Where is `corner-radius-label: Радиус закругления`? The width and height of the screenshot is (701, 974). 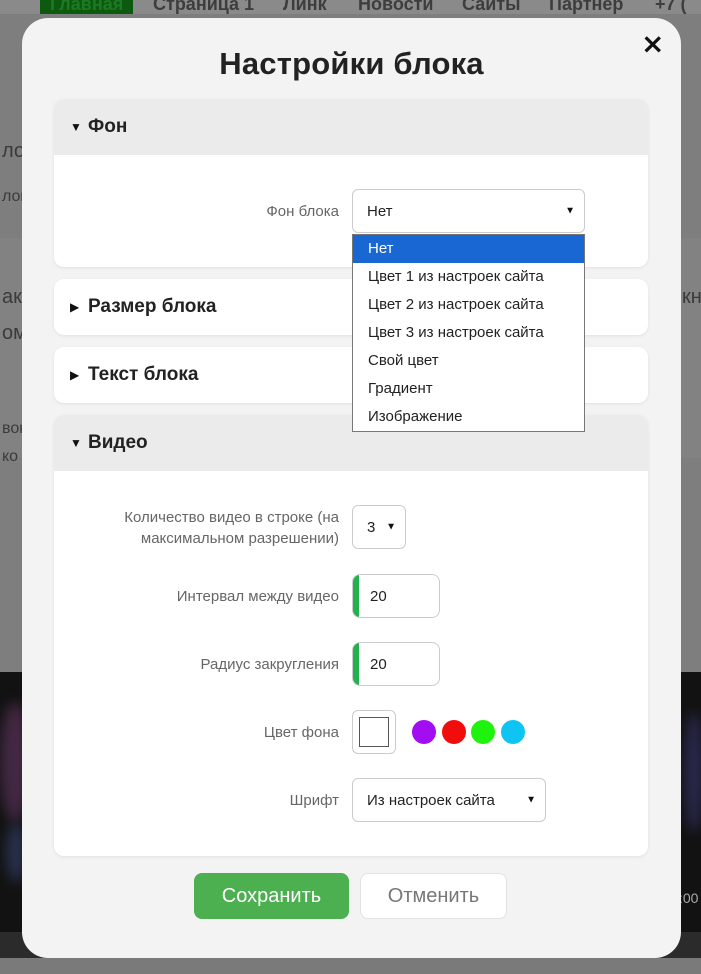
corner-radius-label: Радиус закругления is located at coordinates (269, 664).